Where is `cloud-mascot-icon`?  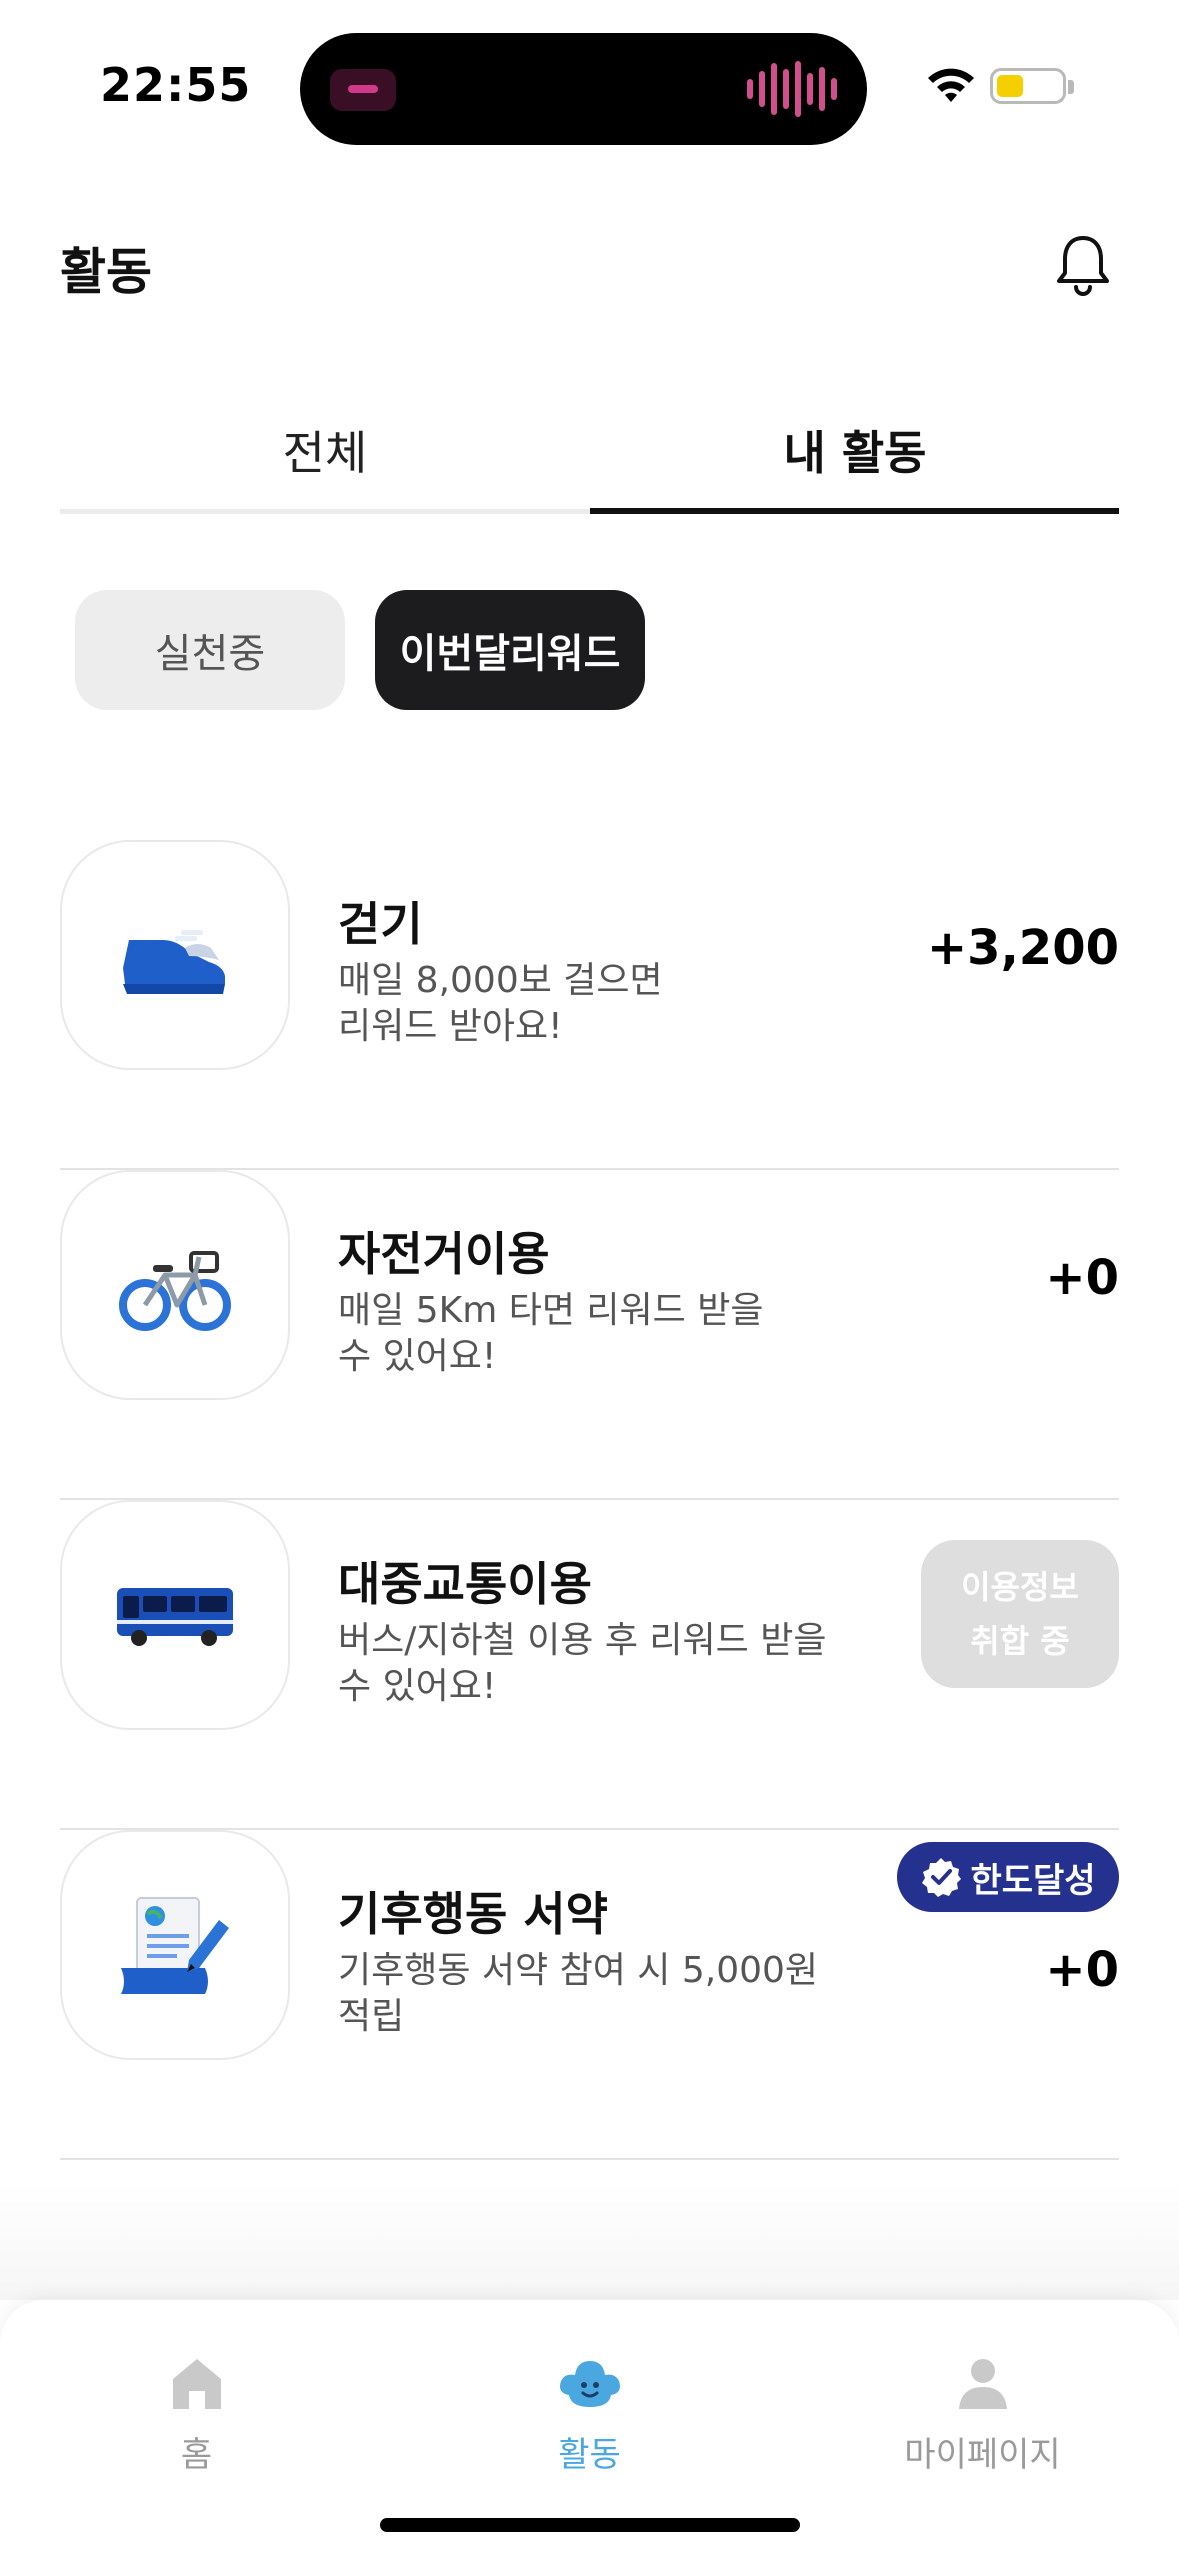
cloud-mascot-icon is located at coordinates (589, 2384).